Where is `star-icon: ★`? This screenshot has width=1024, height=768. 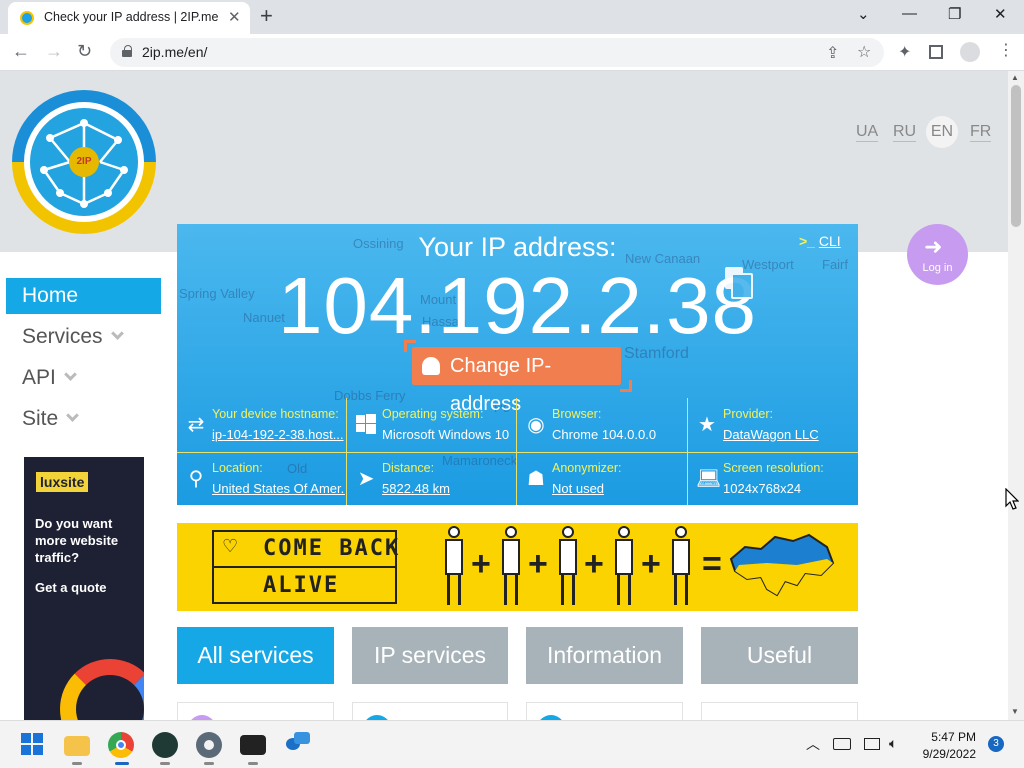
star-icon: ★ is located at coordinates (707, 425).